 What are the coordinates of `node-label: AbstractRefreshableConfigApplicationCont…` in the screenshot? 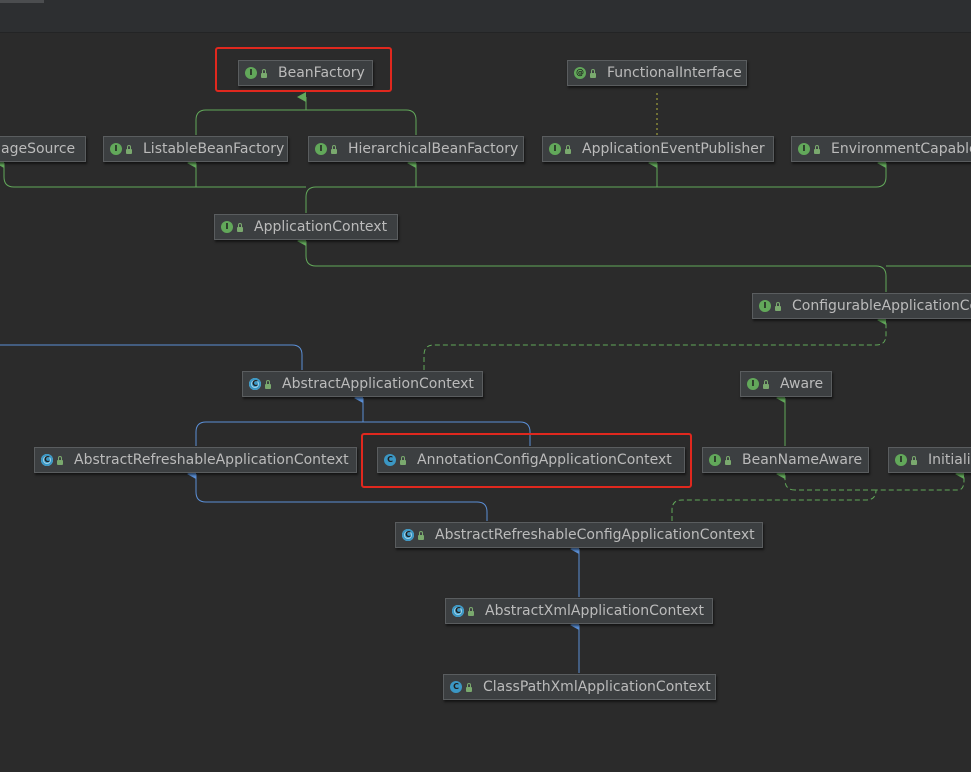 It's located at (595, 535).